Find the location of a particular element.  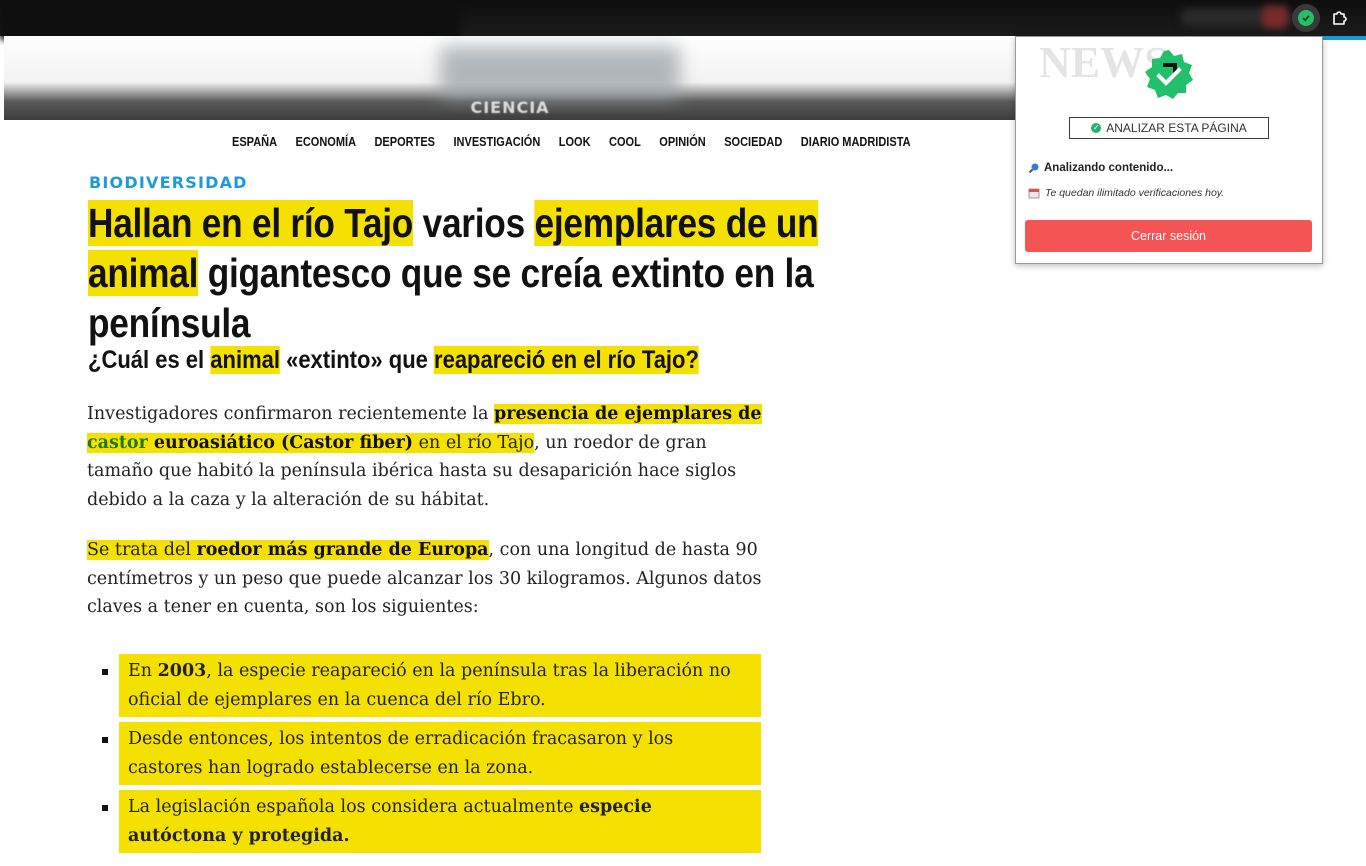

verification-quota: Te quedan ilimitado verificaciones hoy. is located at coordinates (1126, 193).